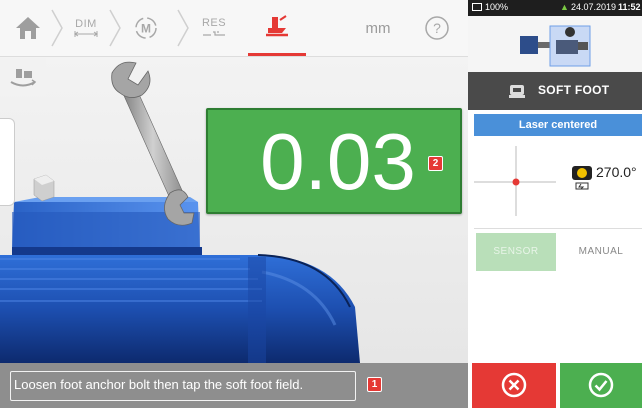  What do you see at coordinates (180, 308) in the screenshot?
I see `motor-body` at bounding box center [180, 308].